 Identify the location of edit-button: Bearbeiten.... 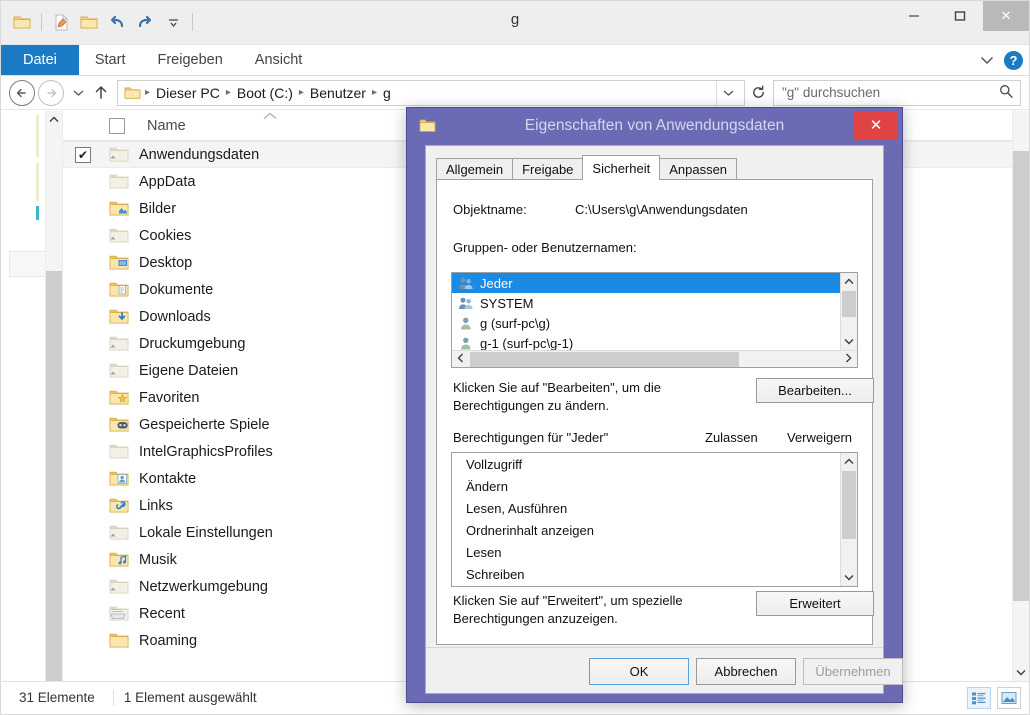
(815, 390).